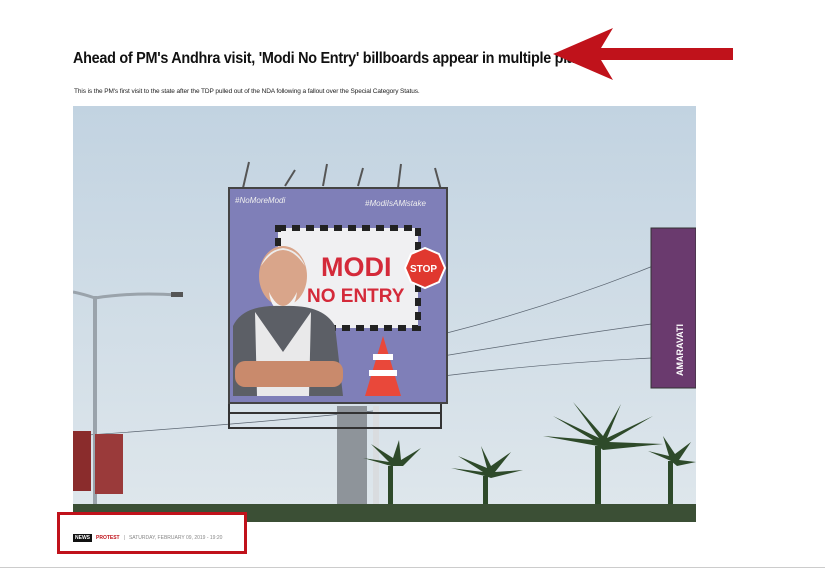 The width and height of the screenshot is (825, 571). Describe the element at coordinates (412, 567) in the screenshot. I see `page-divider` at that location.